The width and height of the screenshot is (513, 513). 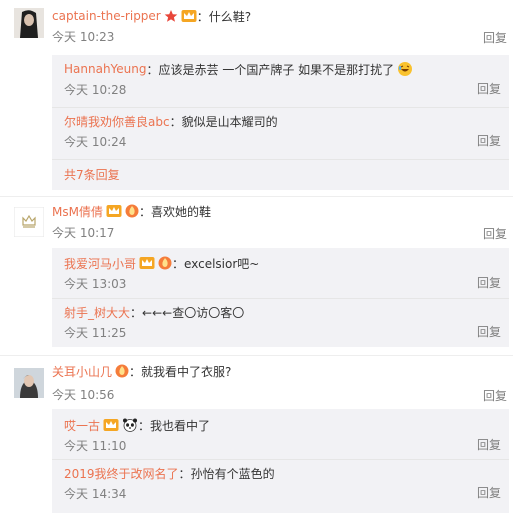 I want to click on comment-time: 今天 10:23, so click(x=83, y=36).